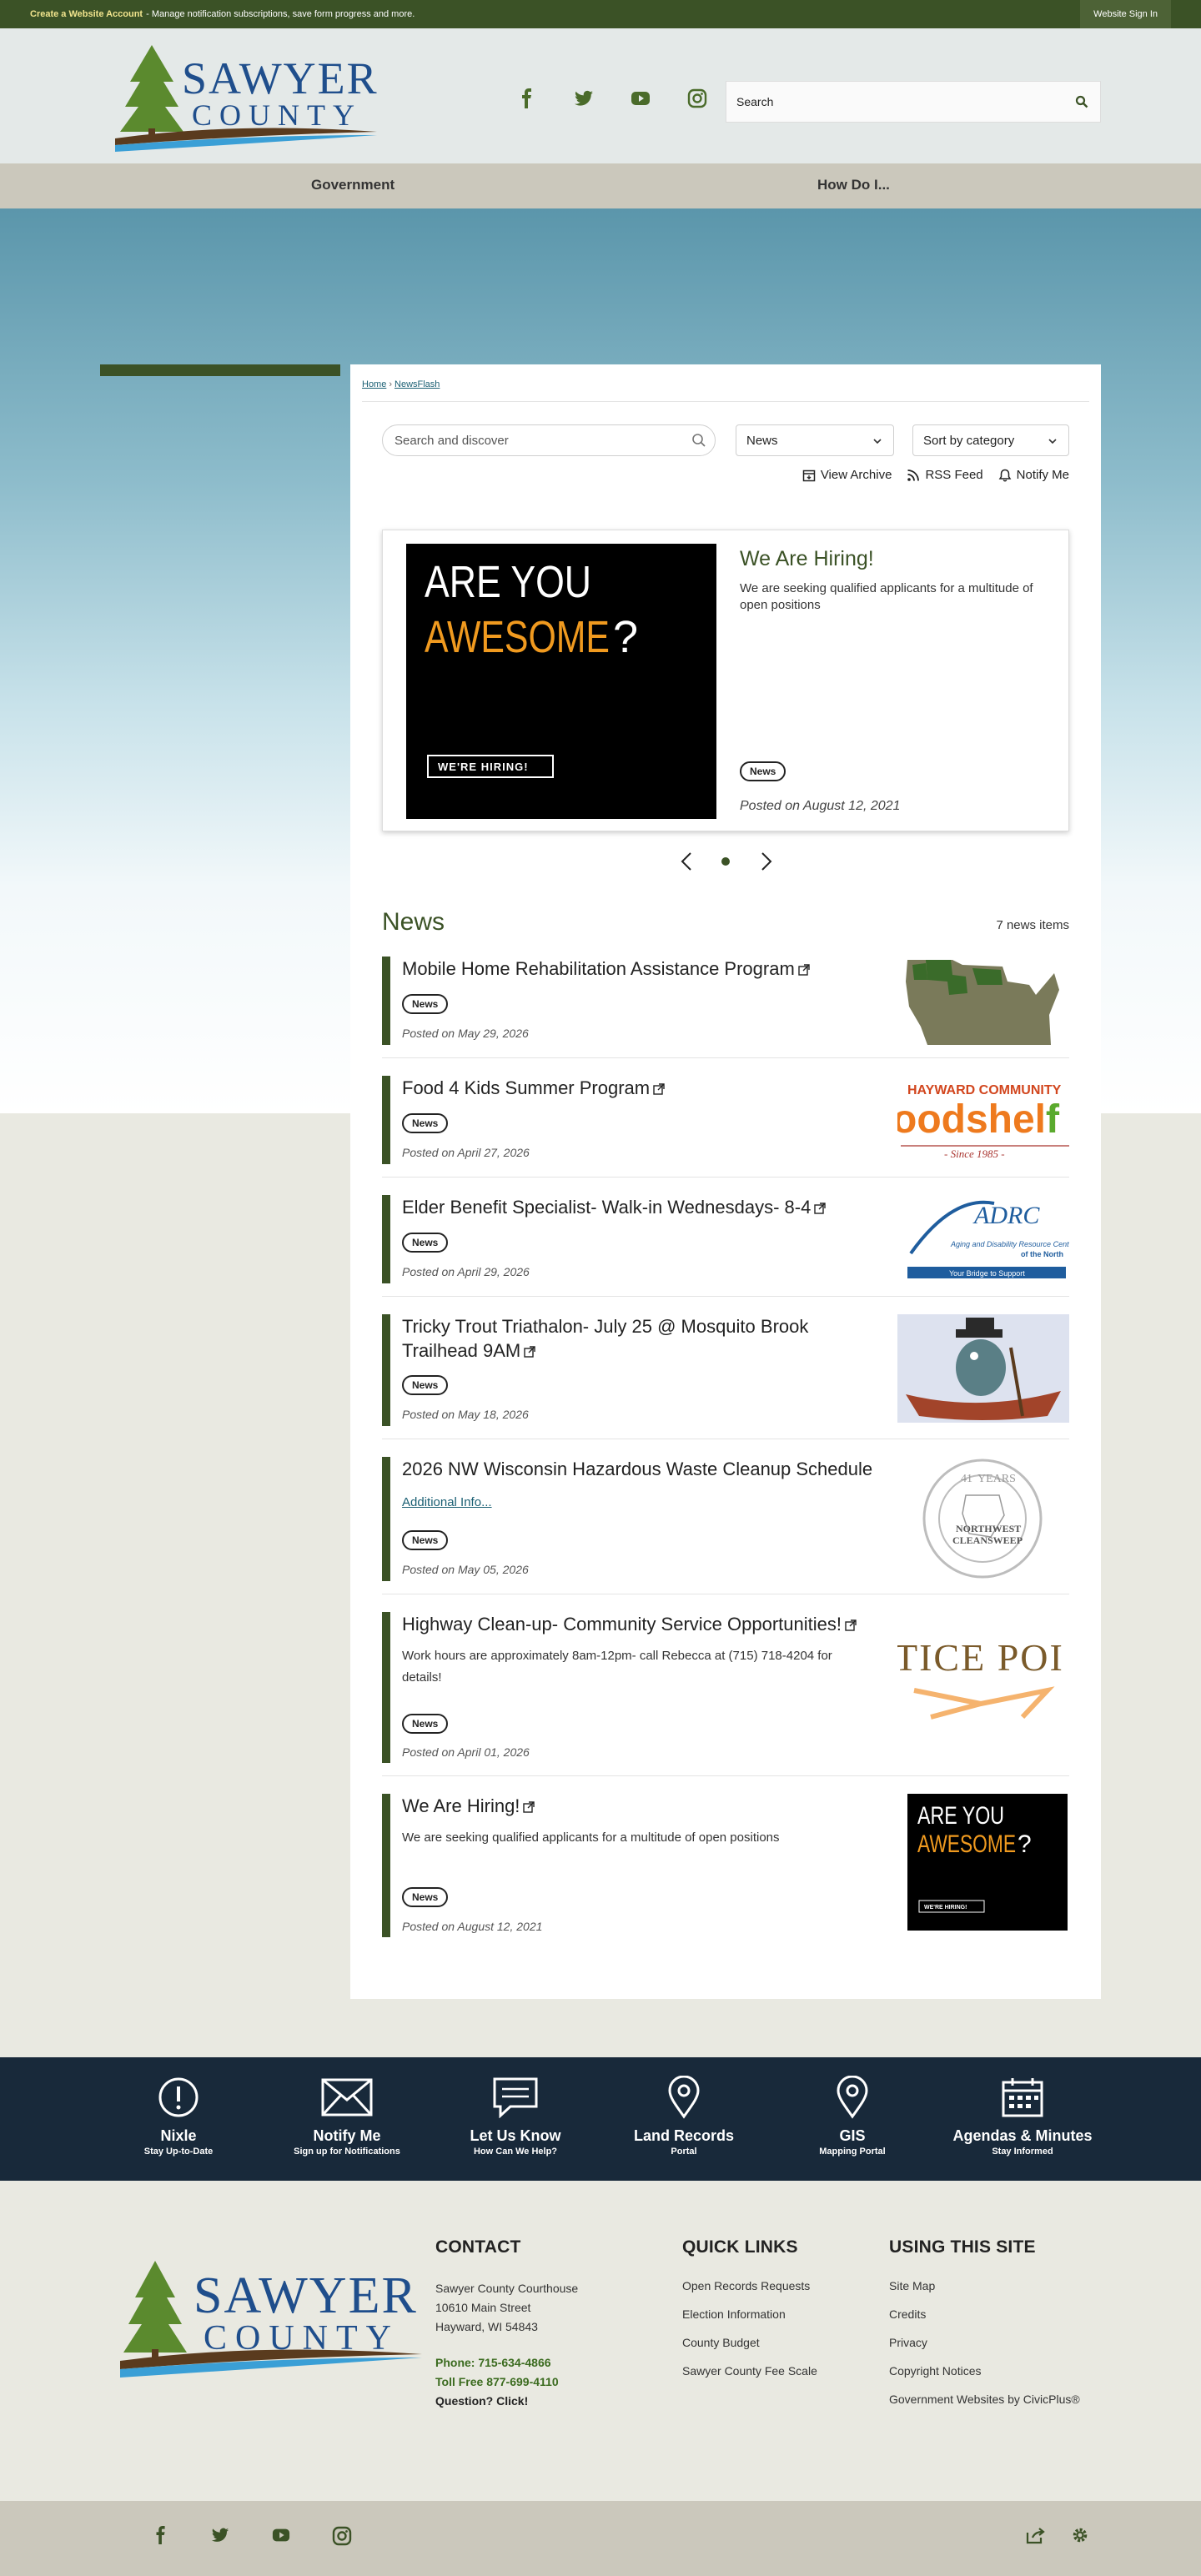  Describe the element at coordinates (983, 1519) in the screenshot. I see `cleansweep-seal-thumbnail: 41 YEARS NORTHWEST CLEANSWEEP` at that location.